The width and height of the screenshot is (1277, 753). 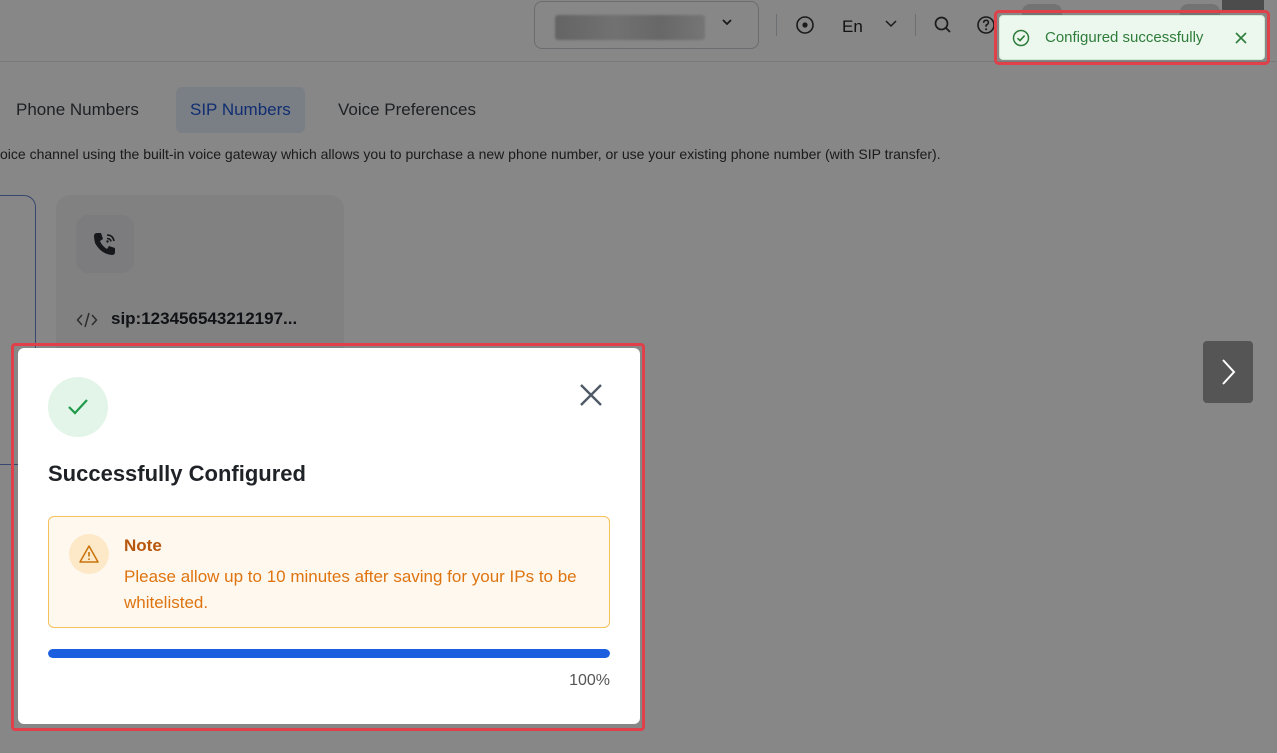 What do you see at coordinates (1124, 37) in the screenshot?
I see `toast-message: Configured successfully` at bounding box center [1124, 37].